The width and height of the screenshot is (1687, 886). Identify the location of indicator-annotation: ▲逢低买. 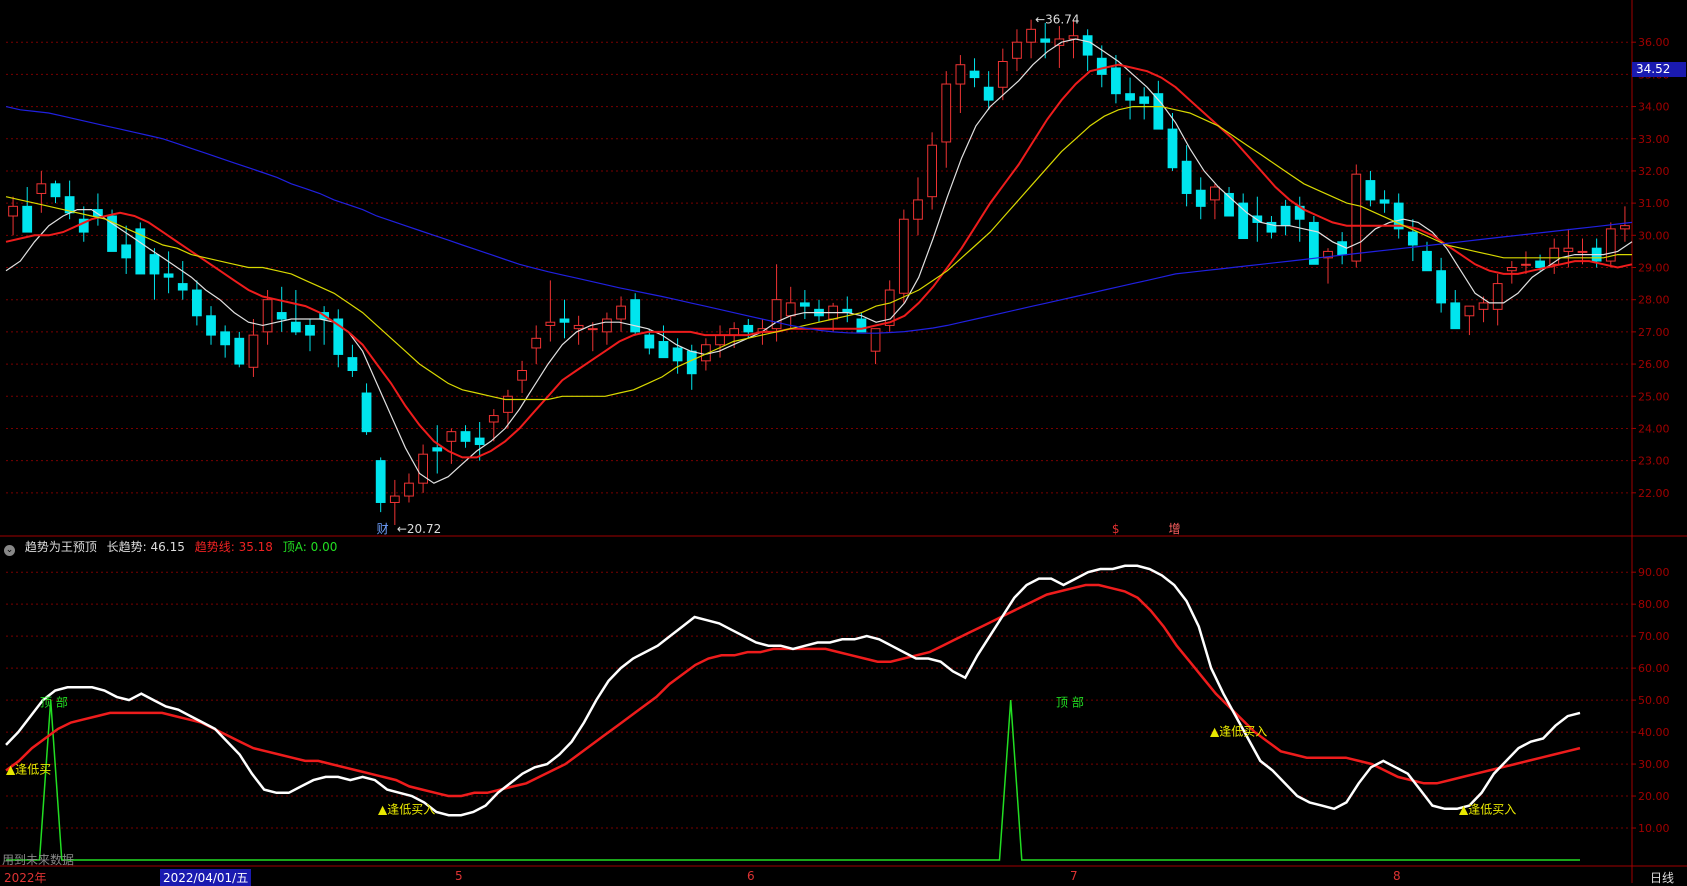
(28, 770).